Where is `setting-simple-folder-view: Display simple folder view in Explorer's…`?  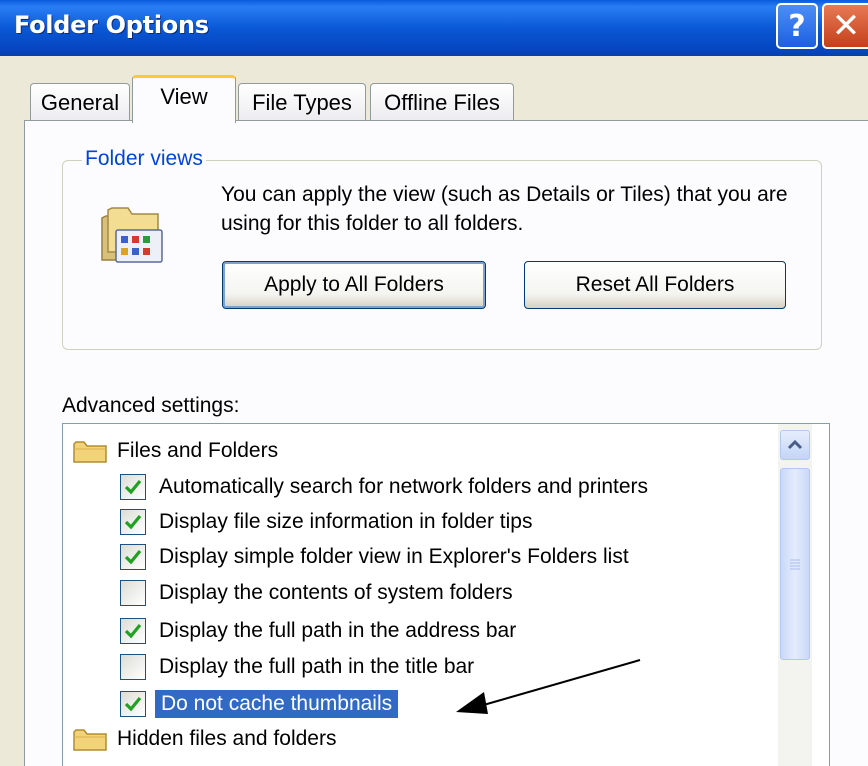 setting-simple-folder-view: Display simple folder view in Explorer's… is located at coordinates (374, 557).